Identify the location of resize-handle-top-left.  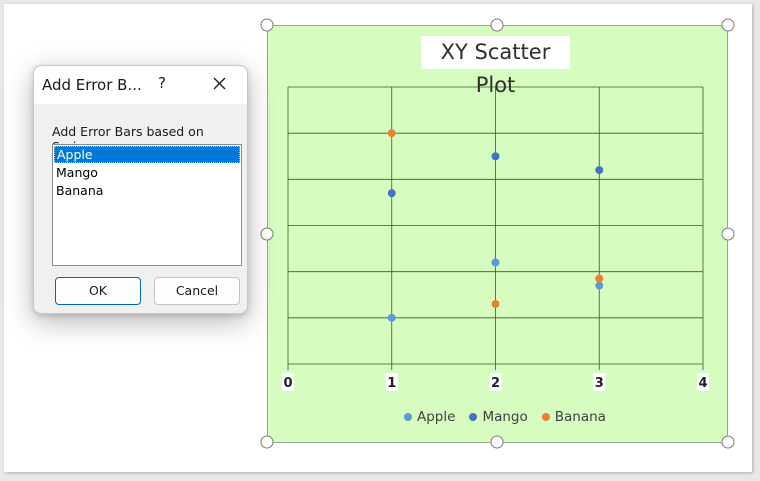
(267, 25).